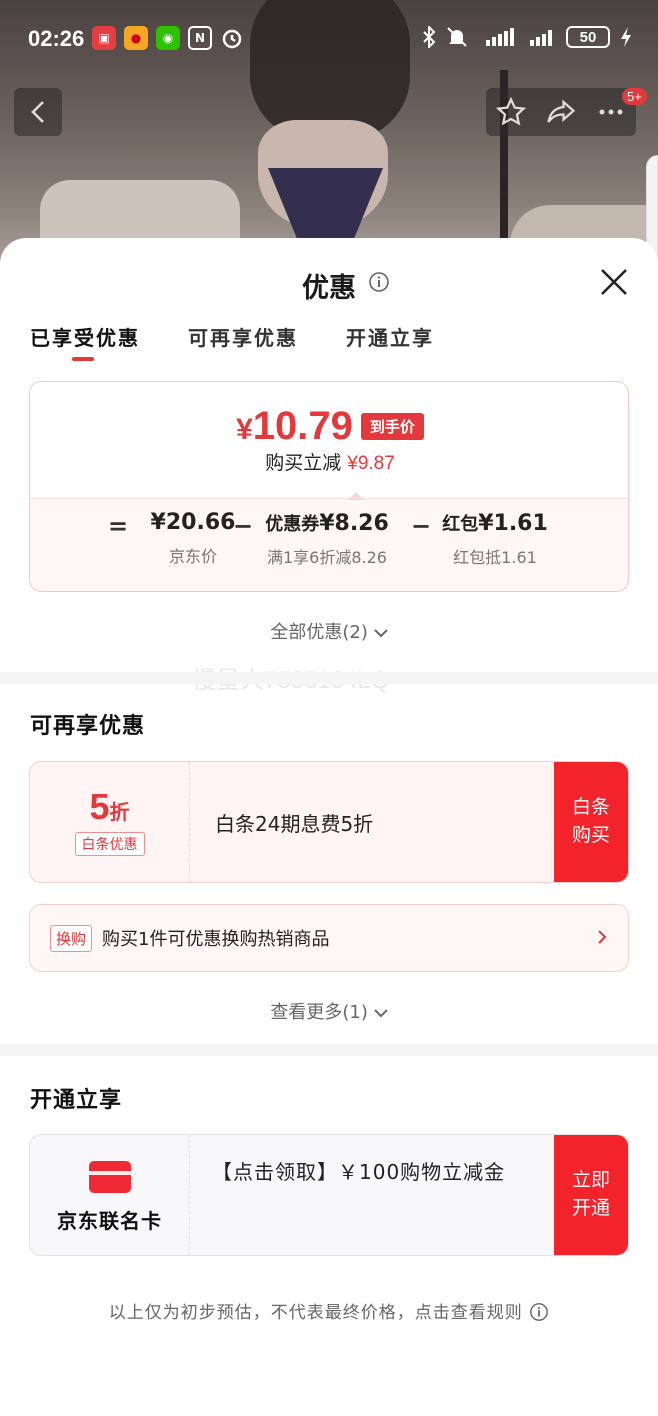  I want to click on share-icon, so click(561, 112).